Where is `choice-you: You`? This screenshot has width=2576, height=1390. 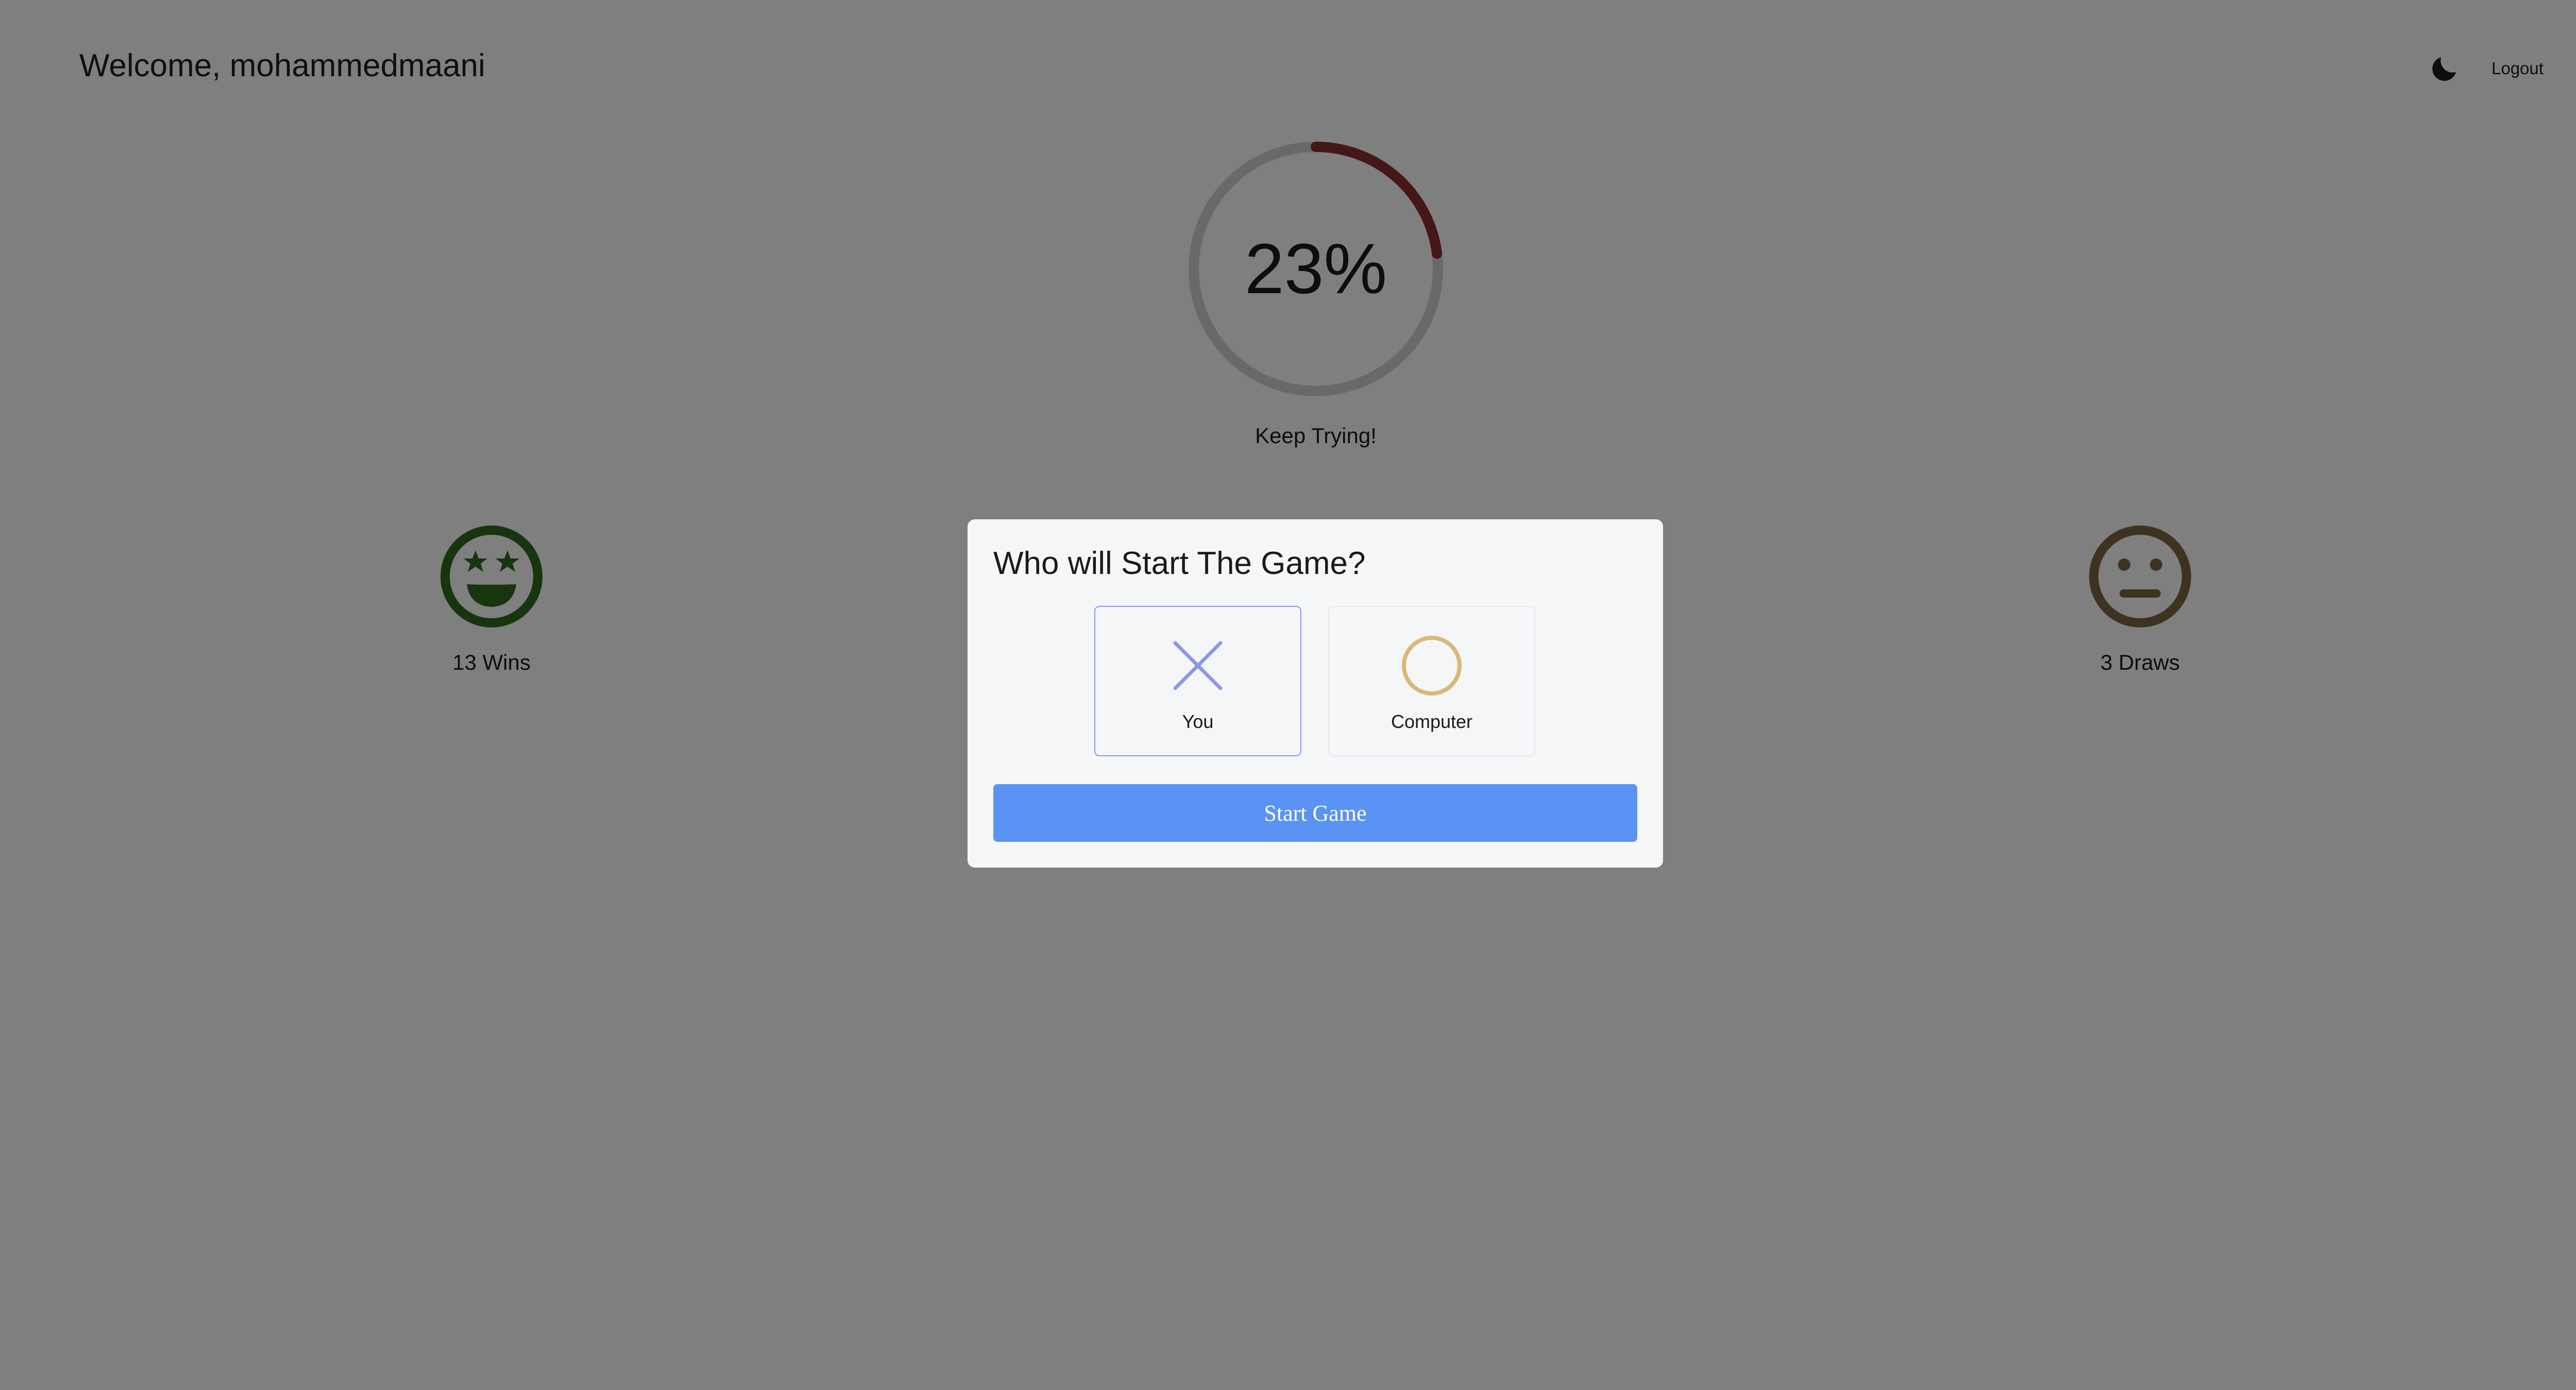
choice-you: You is located at coordinates (1197, 681).